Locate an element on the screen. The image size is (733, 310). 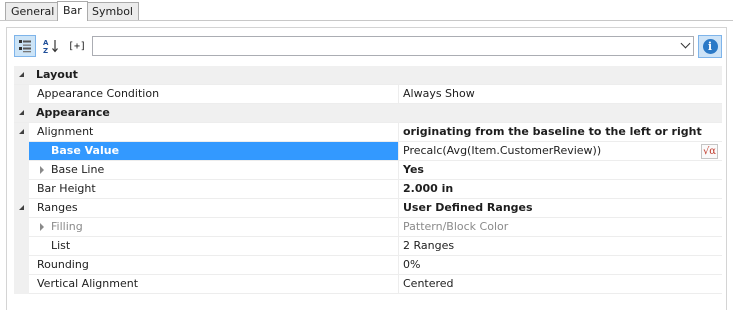
property-value: Always Show is located at coordinates (560, 94).